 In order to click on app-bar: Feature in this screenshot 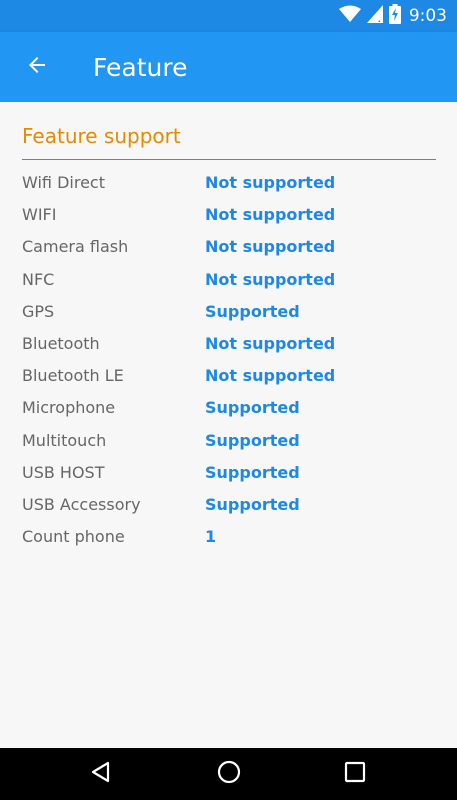, I will do `click(228, 67)`.